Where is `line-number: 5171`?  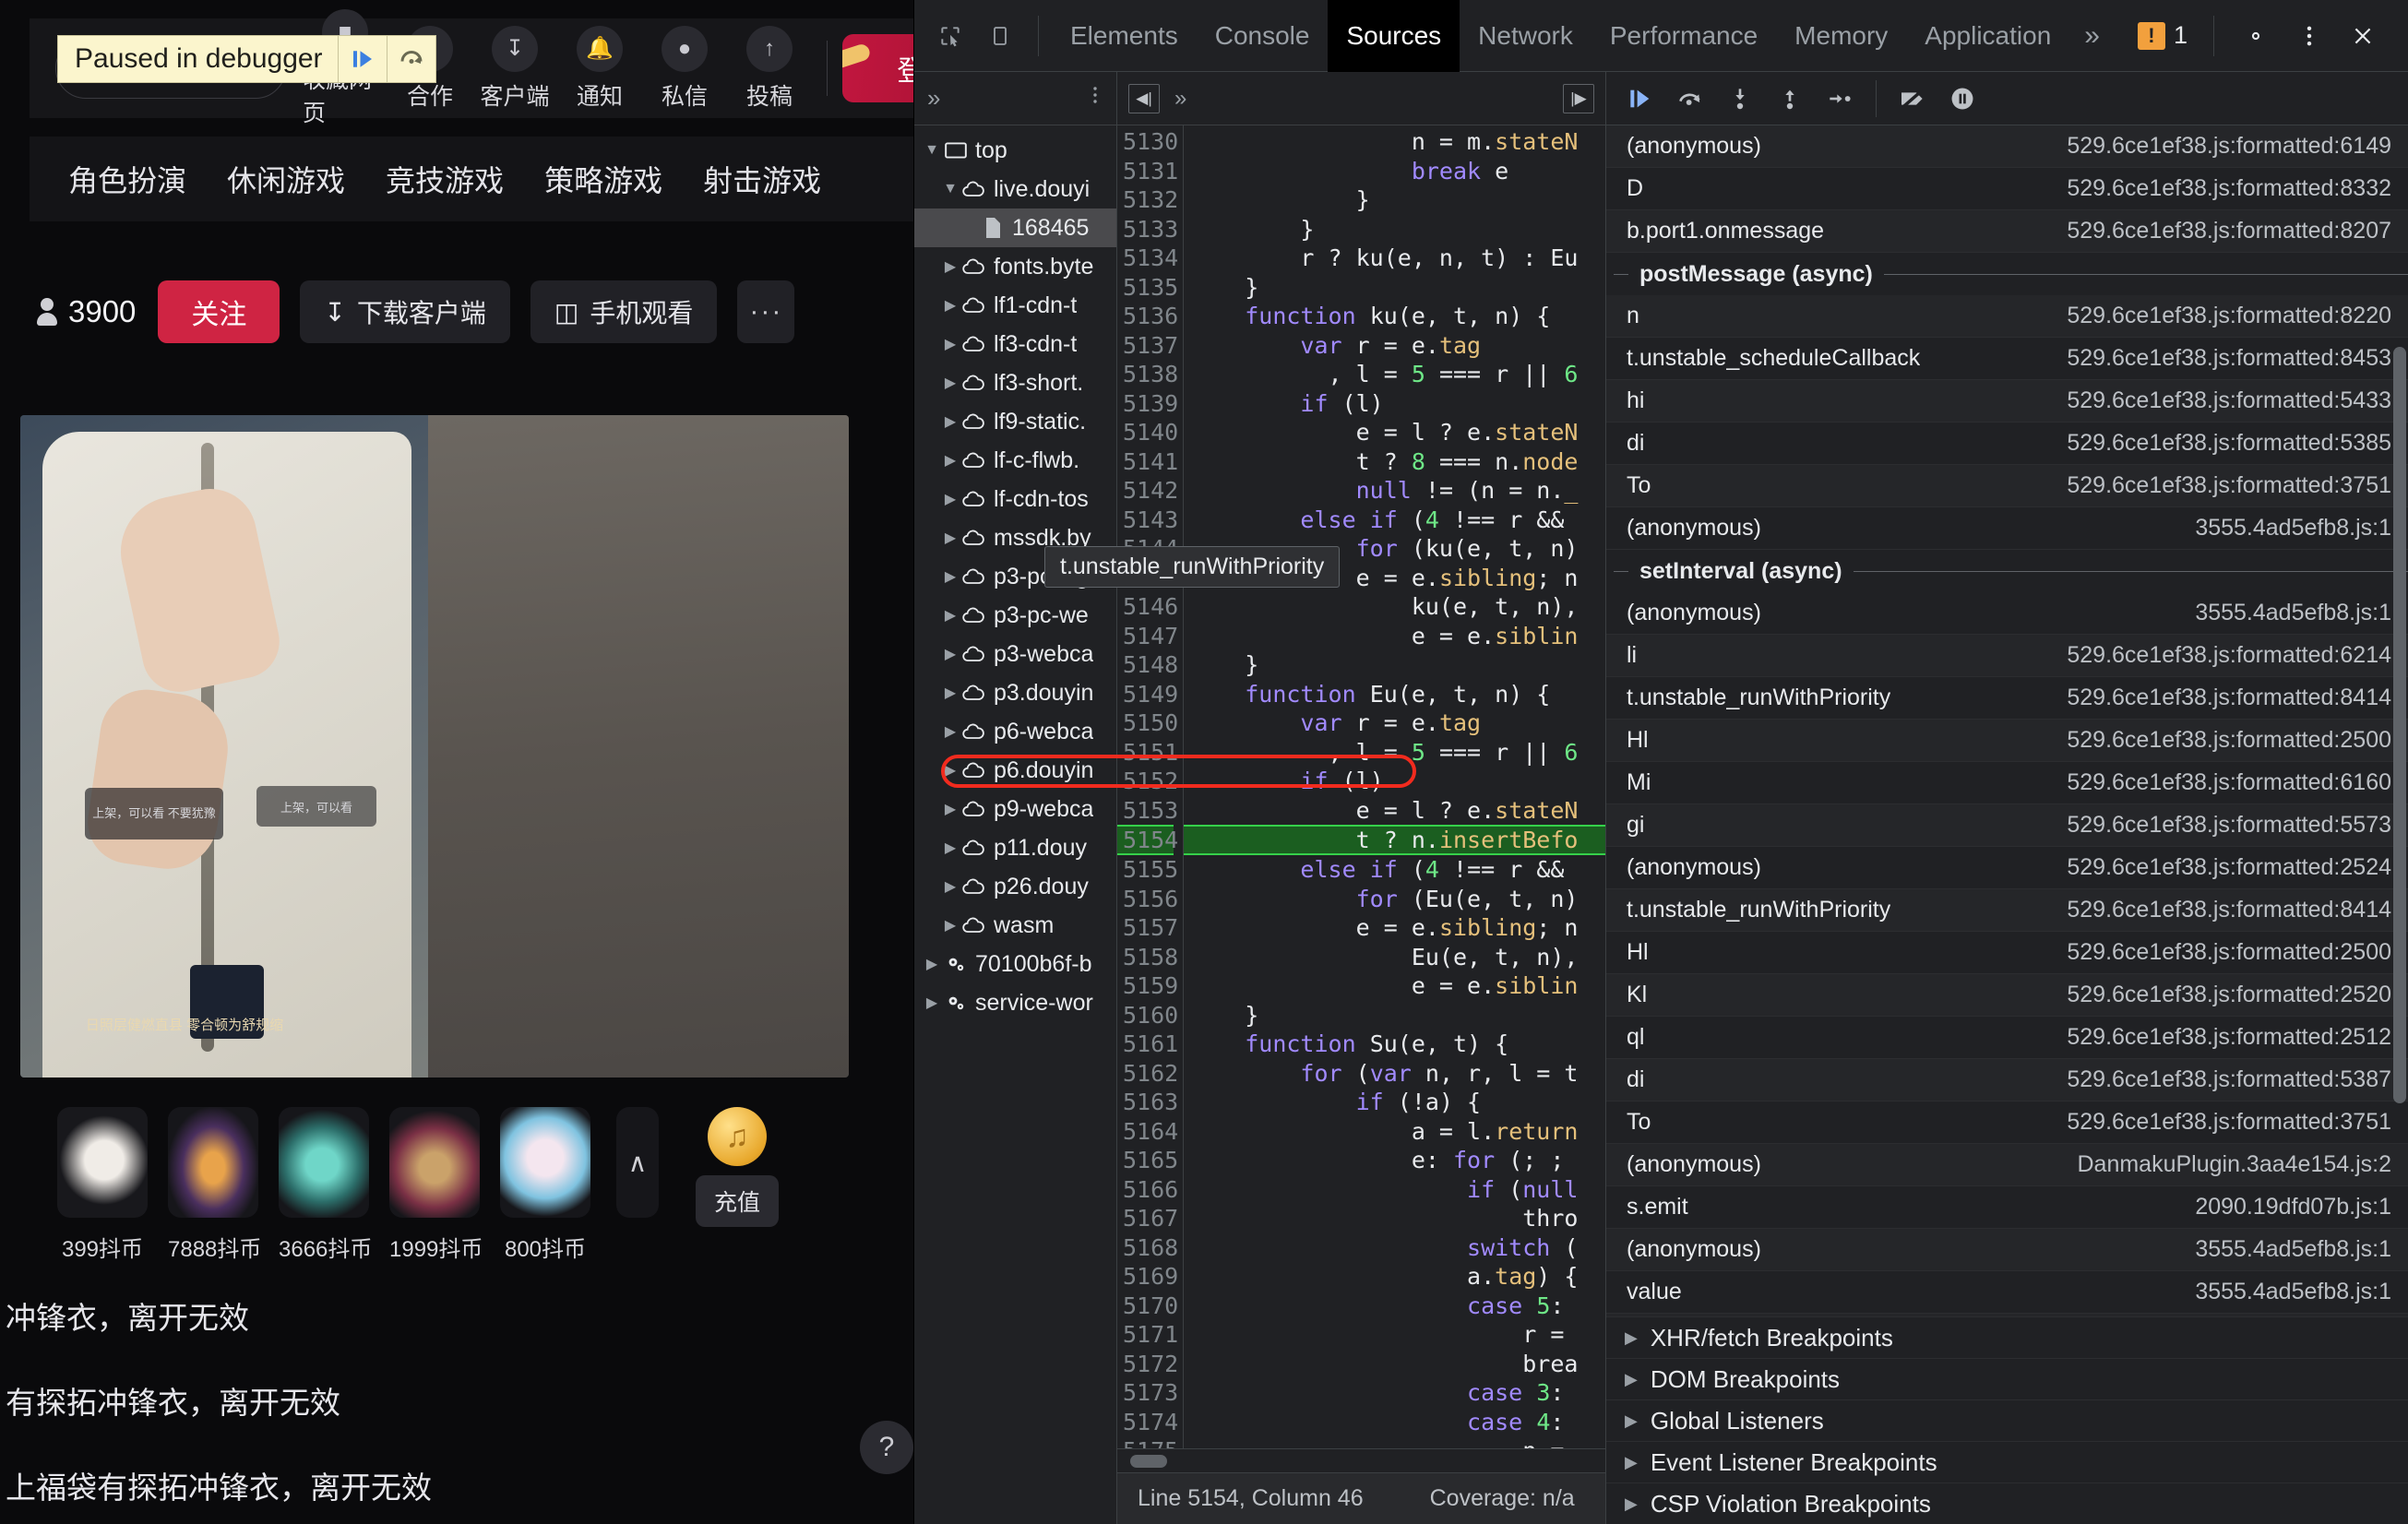 line-number: 5171 is located at coordinates (1147, 1335).